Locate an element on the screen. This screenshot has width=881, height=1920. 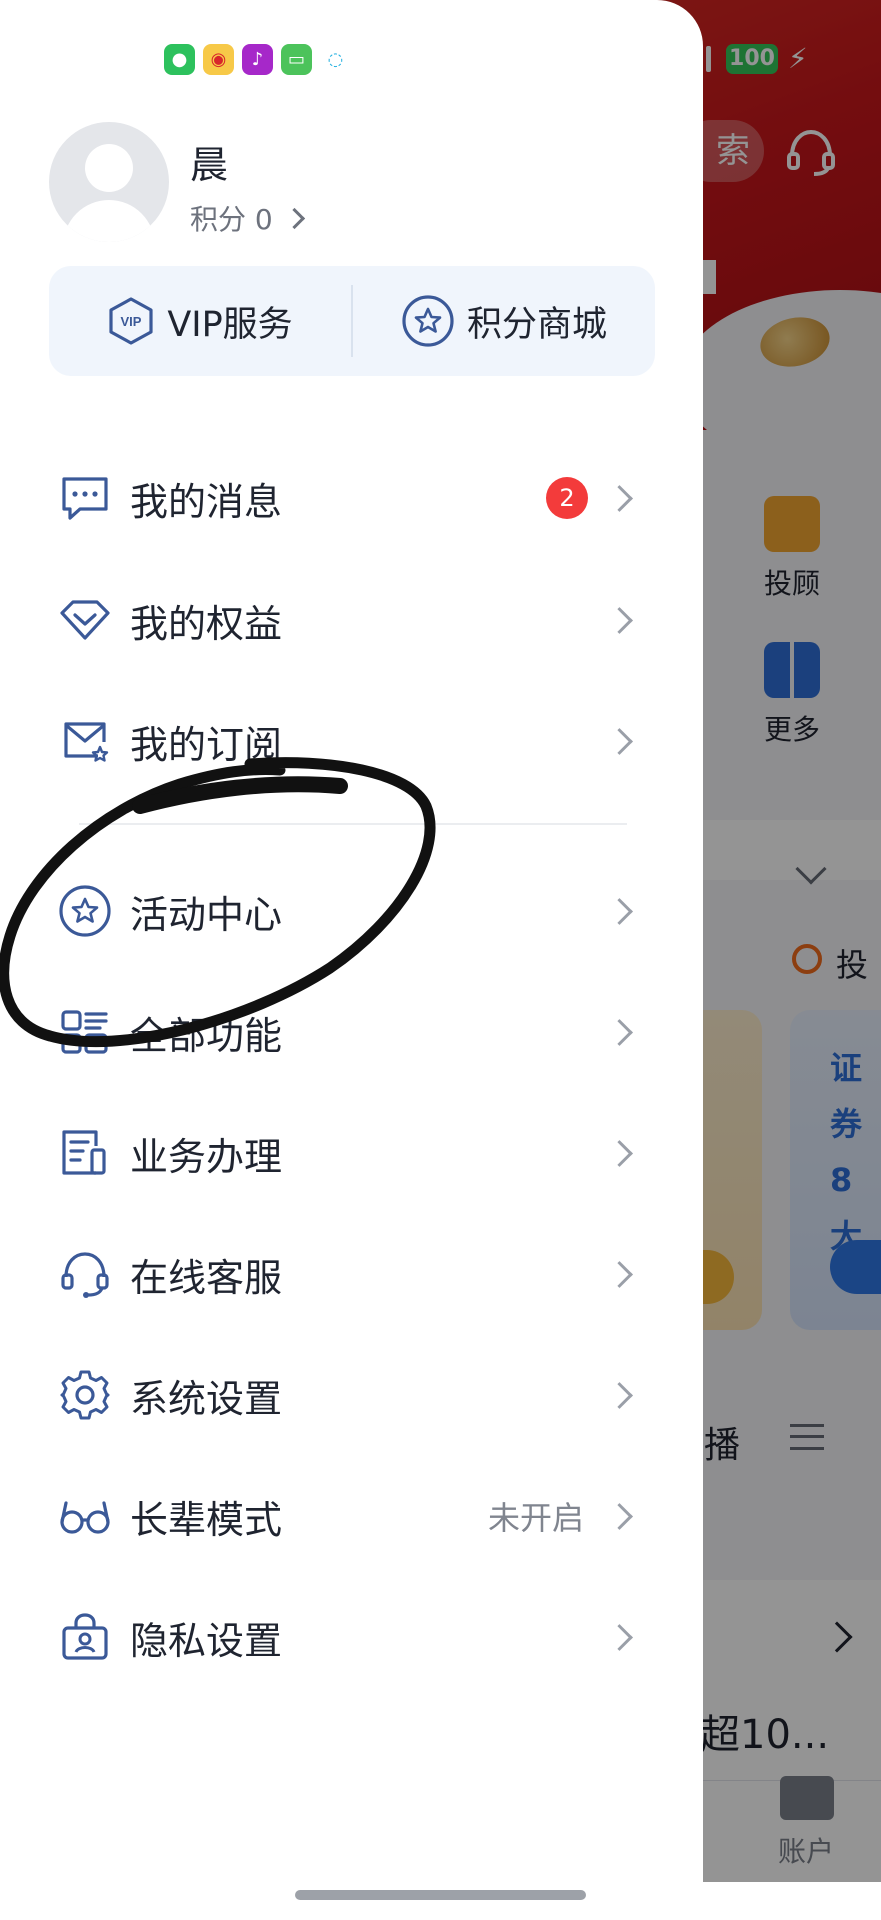
avatar-head is located at coordinates (109, 168).